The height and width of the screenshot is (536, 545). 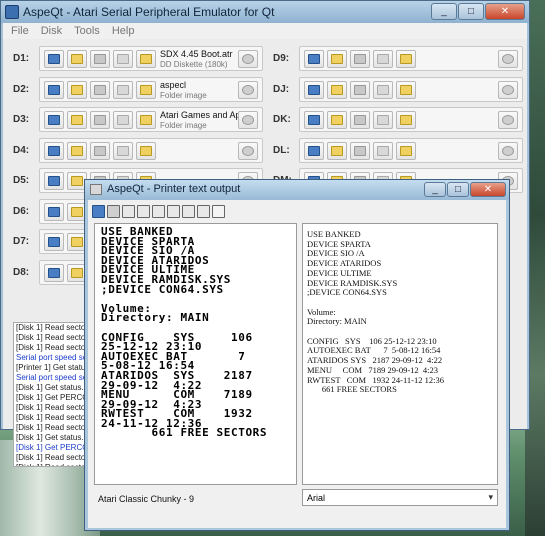 What do you see at coordinates (98, 211) in the screenshot?
I see `save-icon` at bounding box center [98, 211].